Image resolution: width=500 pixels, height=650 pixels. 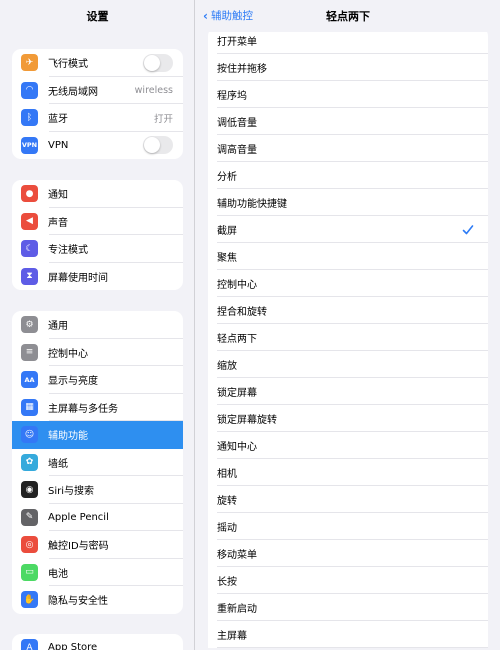 What do you see at coordinates (227, 366) in the screenshot?
I see `action-option-label: 缩放` at bounding box center [227, 366].